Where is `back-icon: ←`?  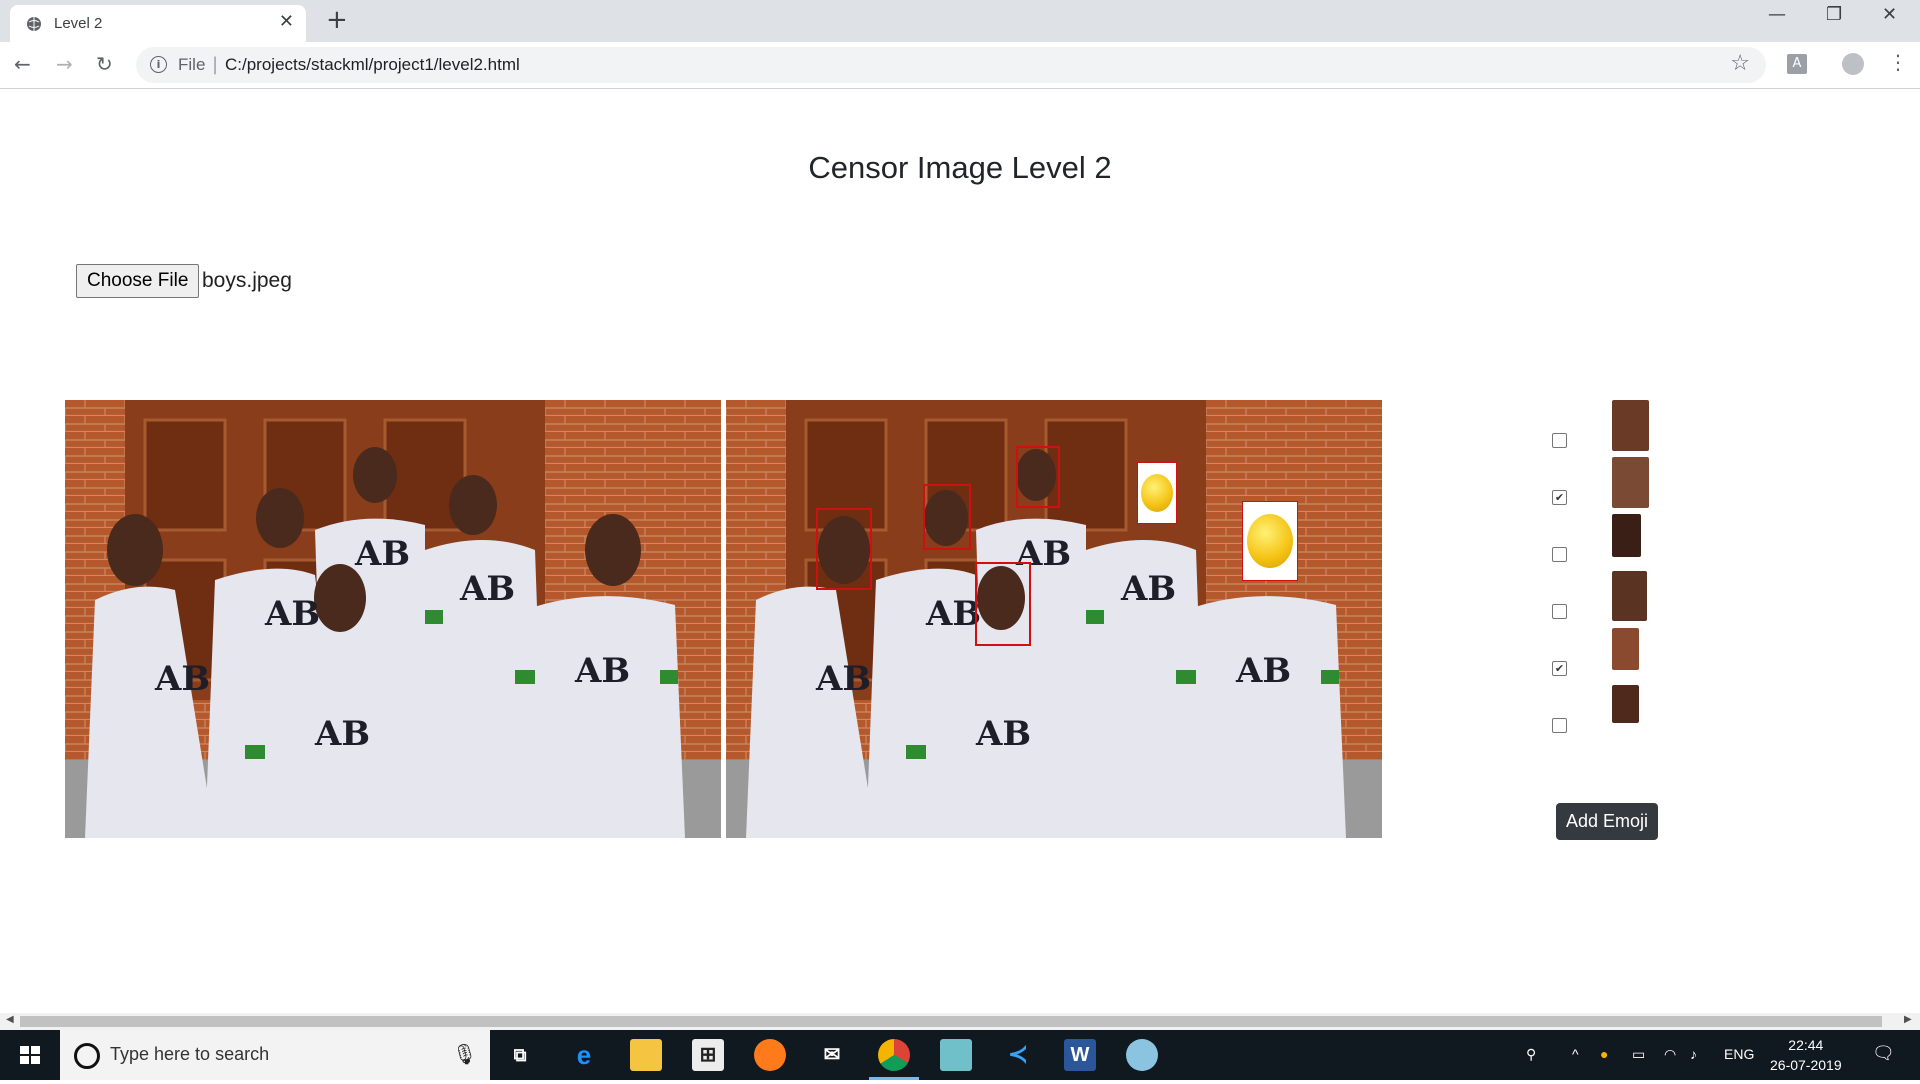 back-icon: ← is located at coordinates (22, 64).